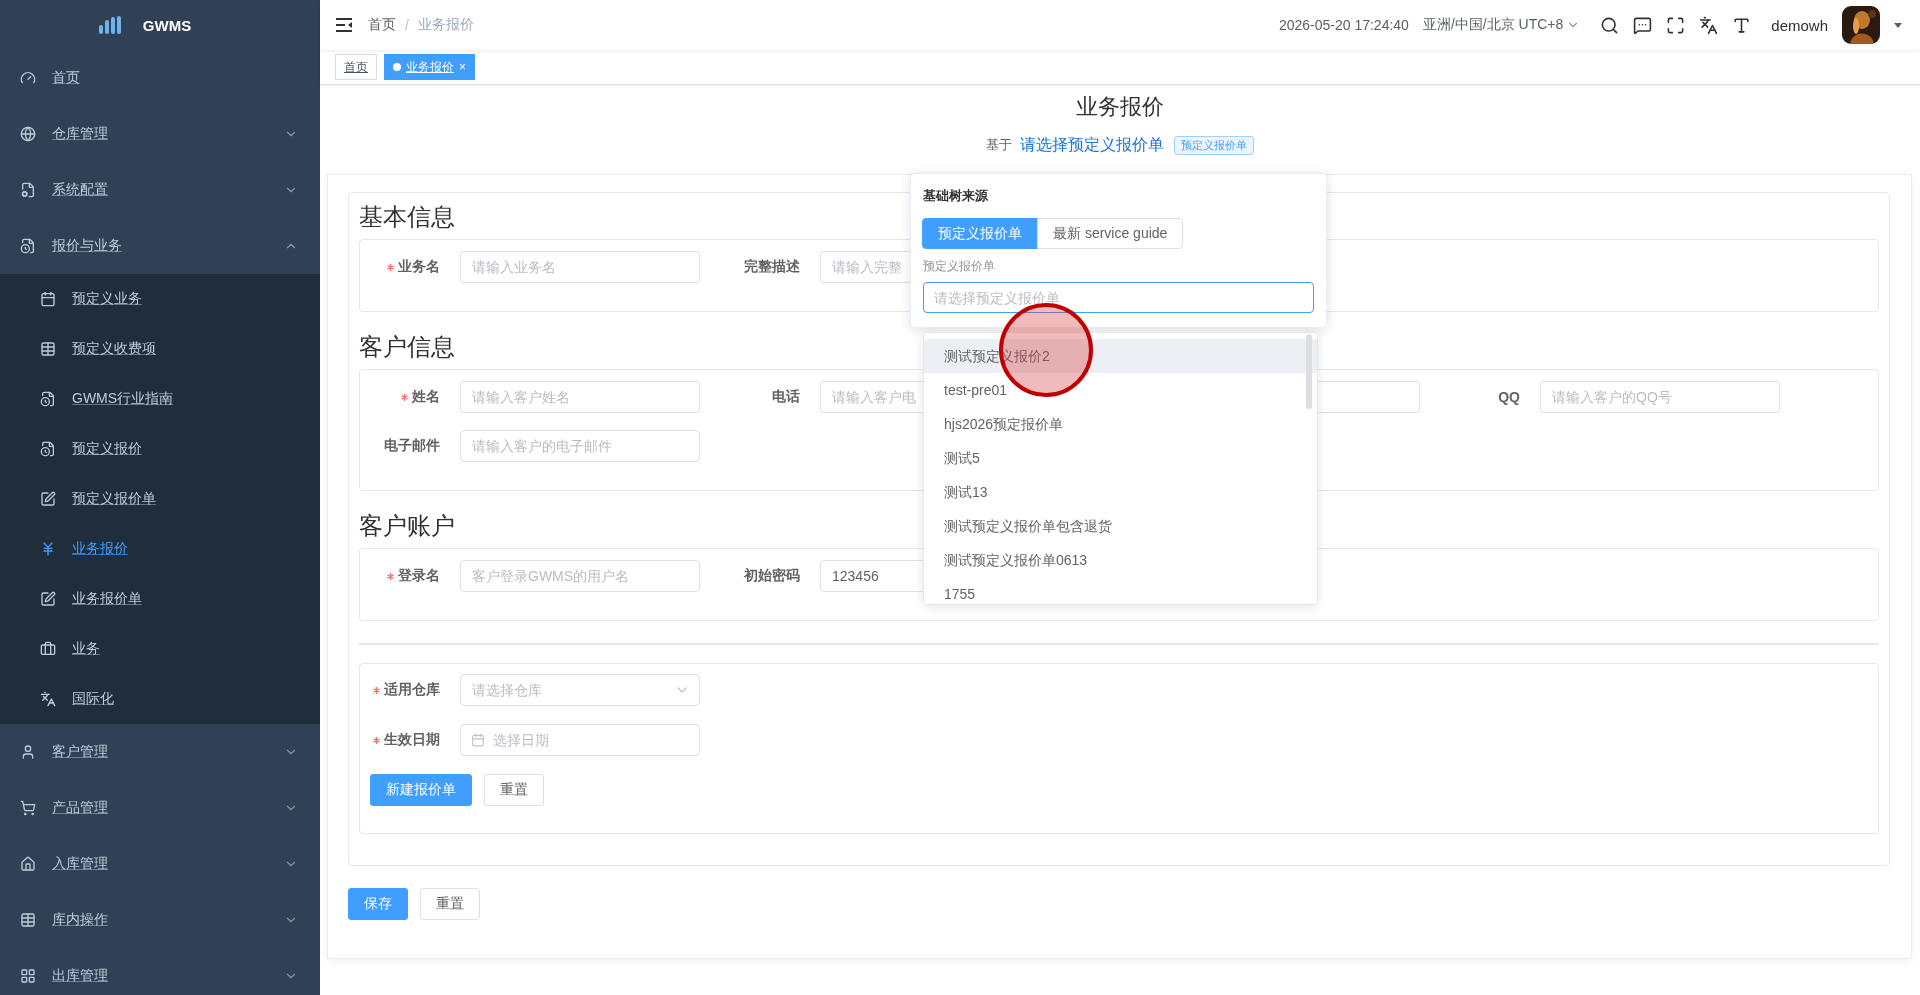 The image size is (1920, 995). What do you see at coordinates (786, 397) in the screenshot?
I see `field-label: 电话` at bounding box center [786, 397].